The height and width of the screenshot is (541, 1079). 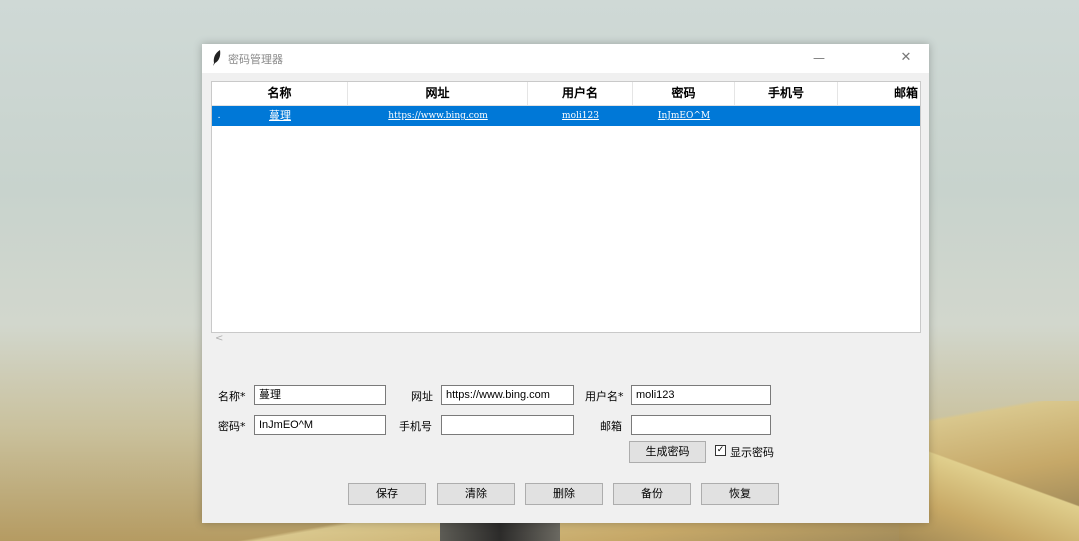 I want to click on feather-icon, so click(x=217, y=58).